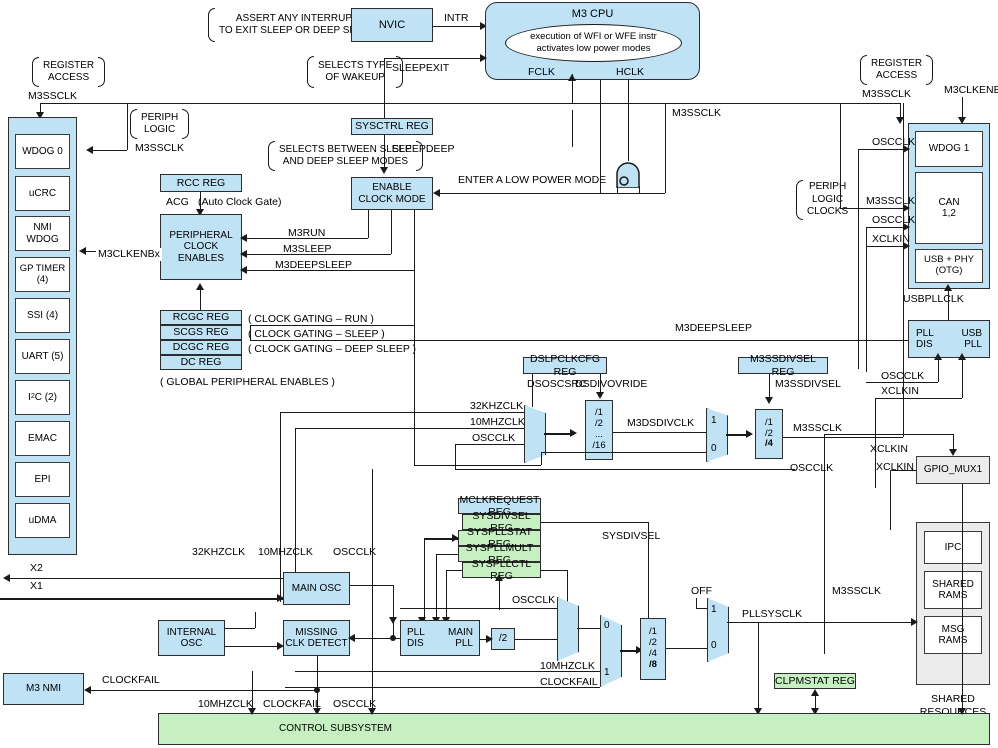 The image size is (998, 748). I want to click on wire-m3dsdivclk, so click(659, 432).